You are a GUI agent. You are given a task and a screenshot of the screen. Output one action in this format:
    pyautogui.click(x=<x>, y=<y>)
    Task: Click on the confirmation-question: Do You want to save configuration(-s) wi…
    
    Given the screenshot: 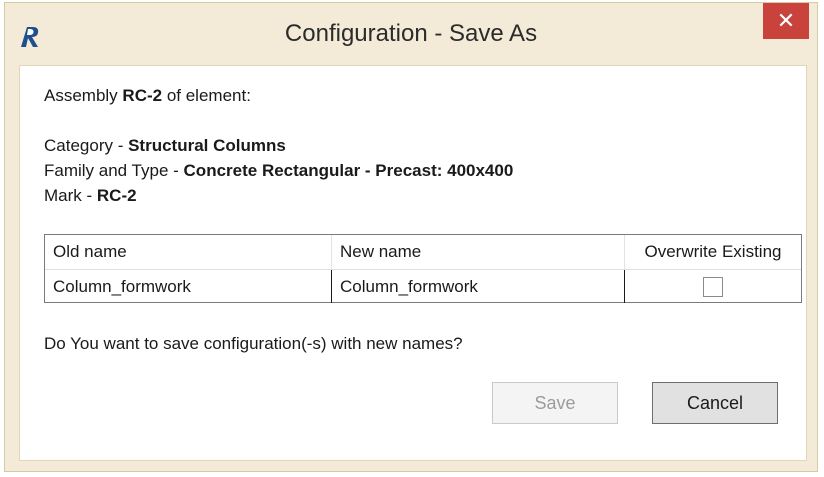 What is the action you would take?
    pyautogui.click(x=253, y=343)
    